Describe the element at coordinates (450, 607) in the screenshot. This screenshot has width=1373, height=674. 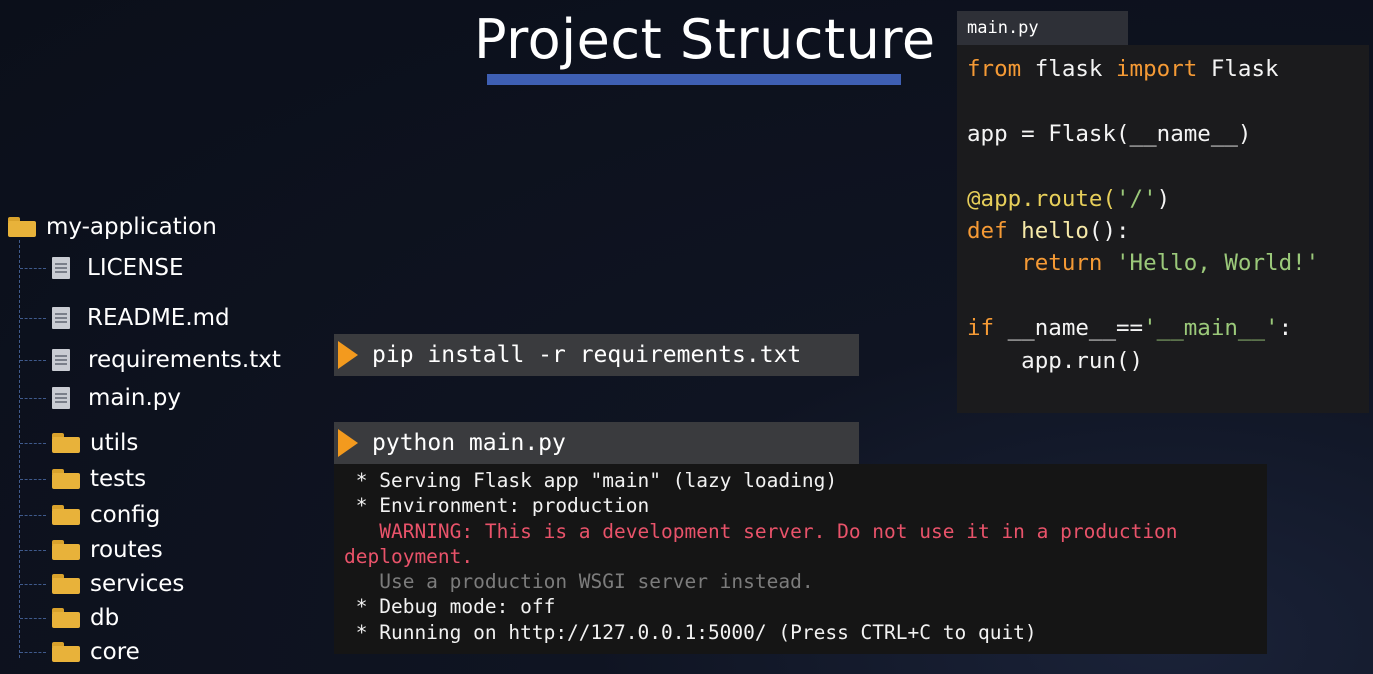
I see `terminal-line: * Debug mode: off` at that location.